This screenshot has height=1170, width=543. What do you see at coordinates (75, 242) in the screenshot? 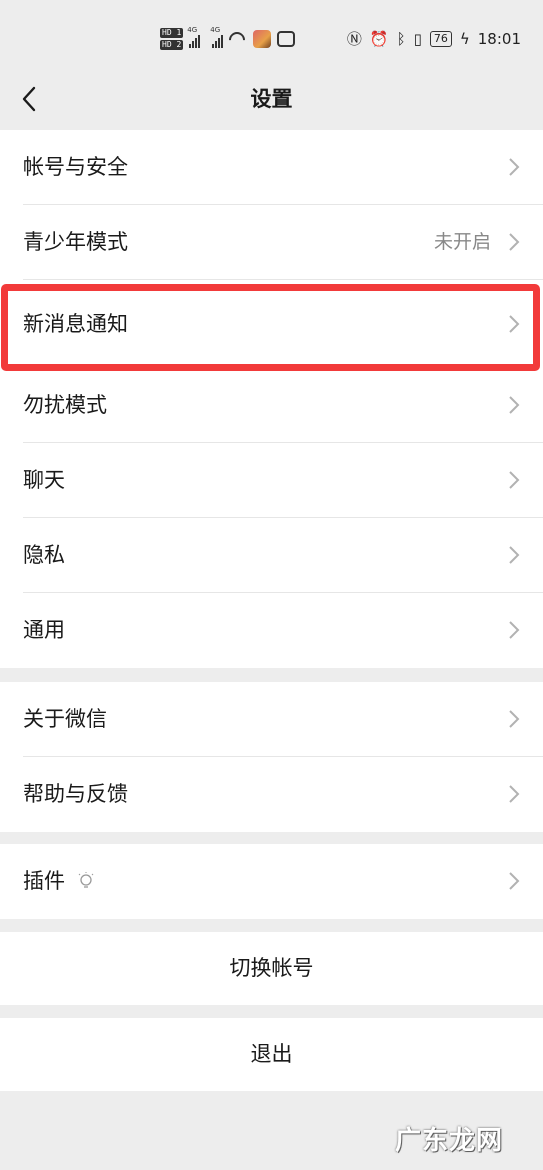
I see `settings-item-label: 青少年模式` at bounding box center [75, 242].